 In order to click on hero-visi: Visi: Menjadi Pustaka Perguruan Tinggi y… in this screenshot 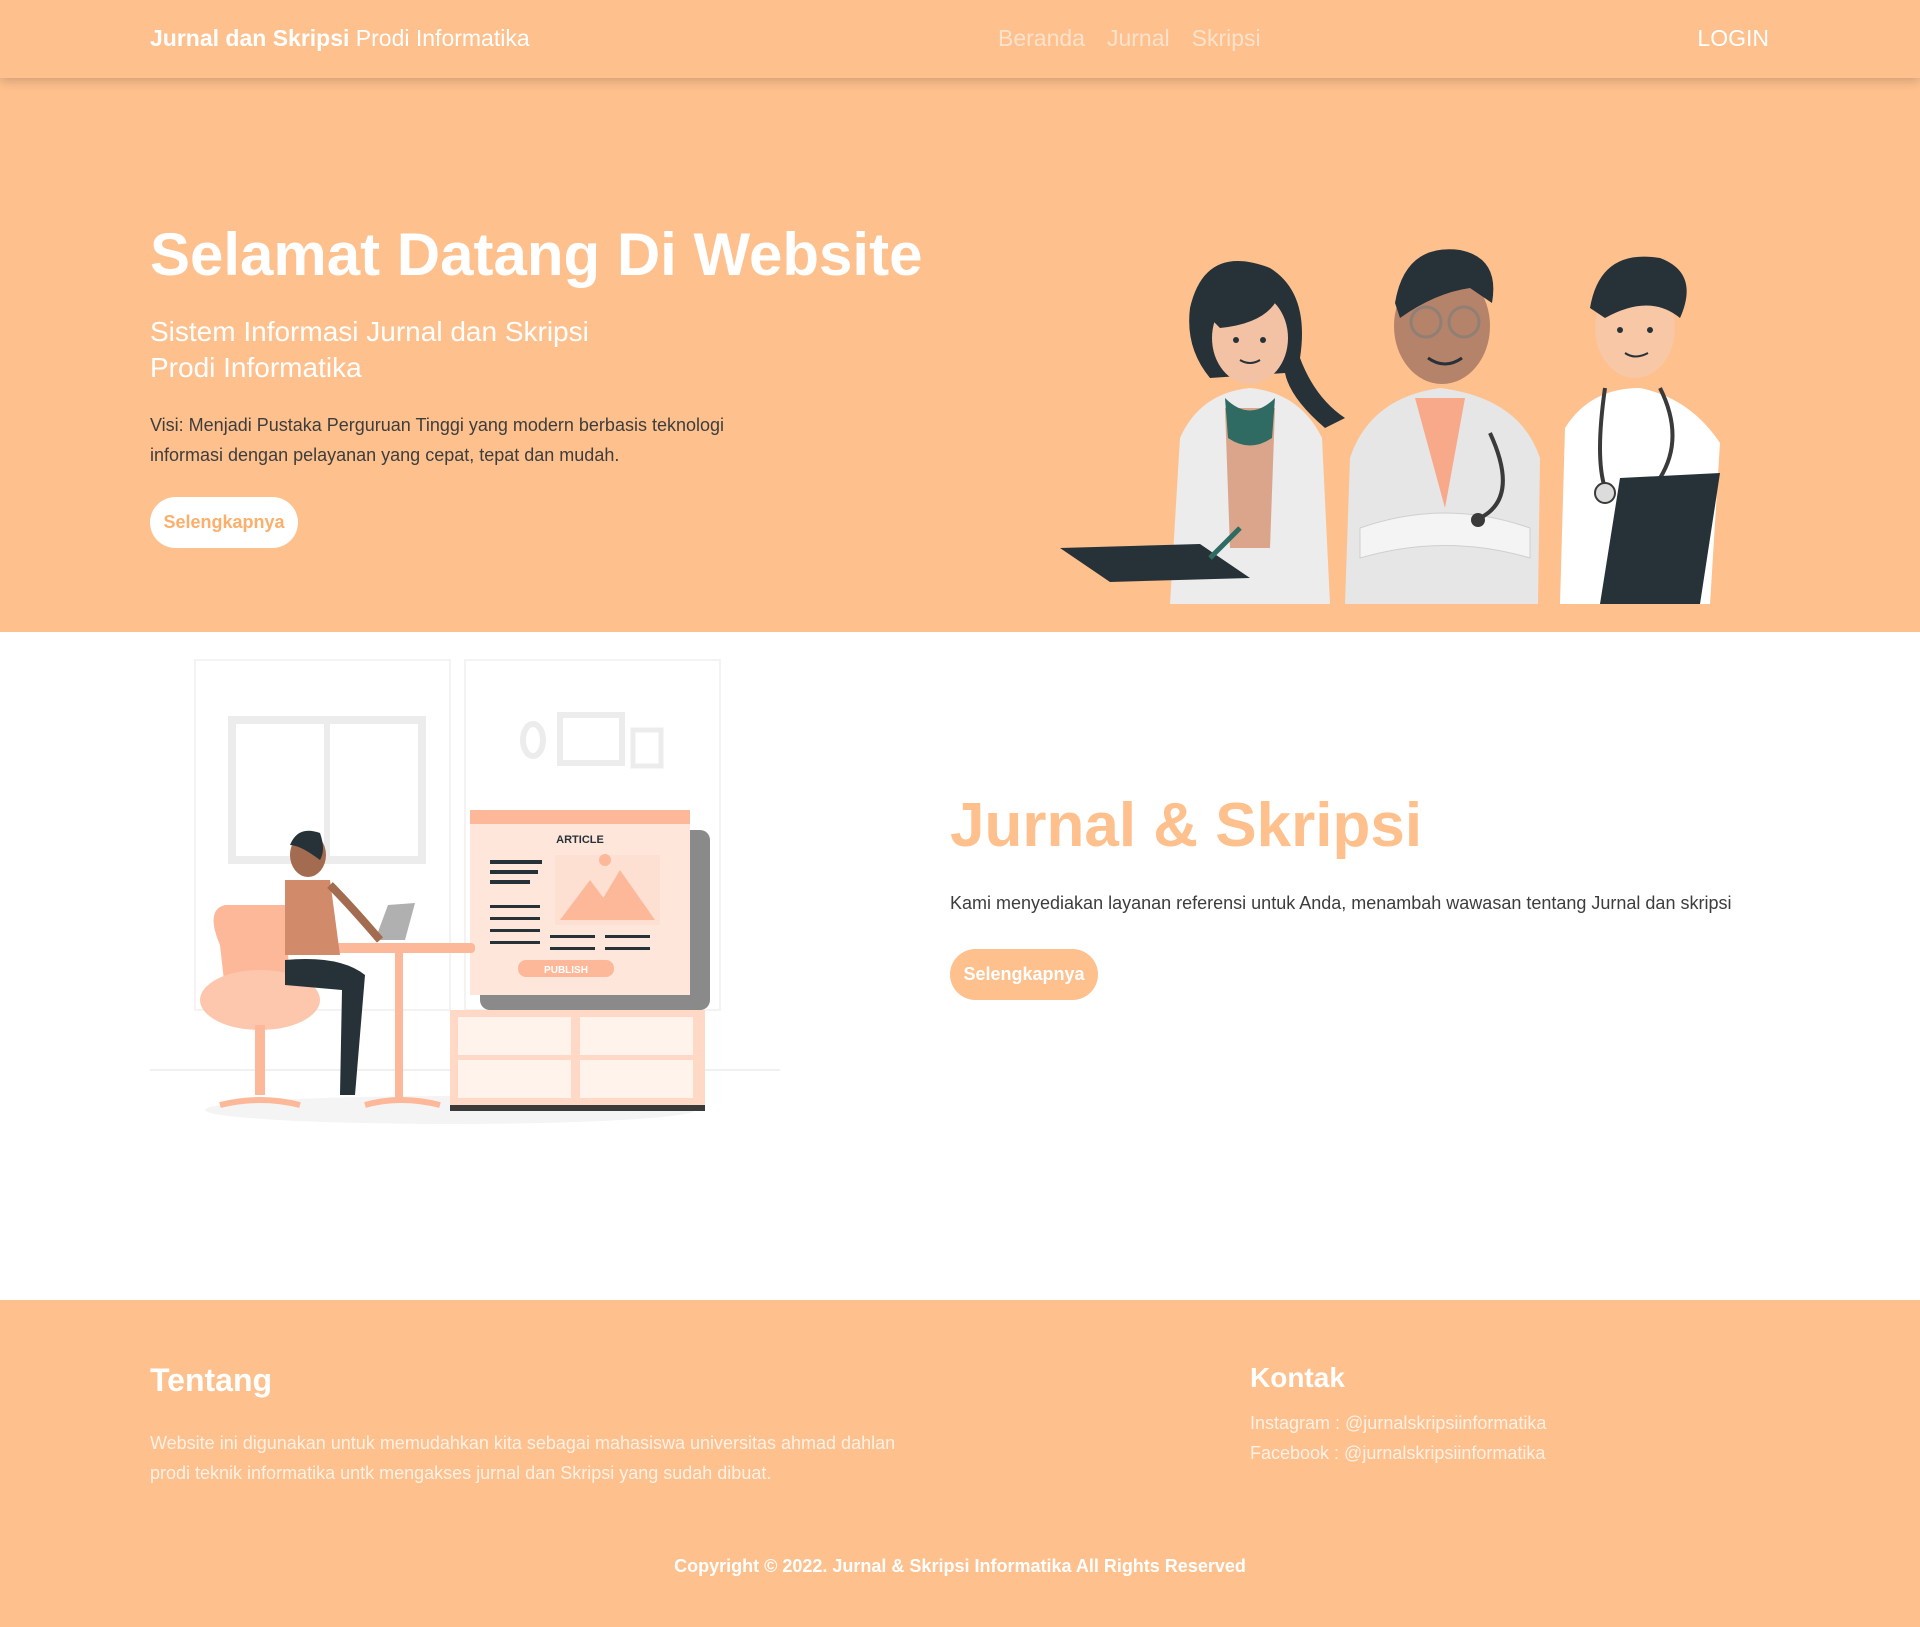, I will do `click(470, 440)`.